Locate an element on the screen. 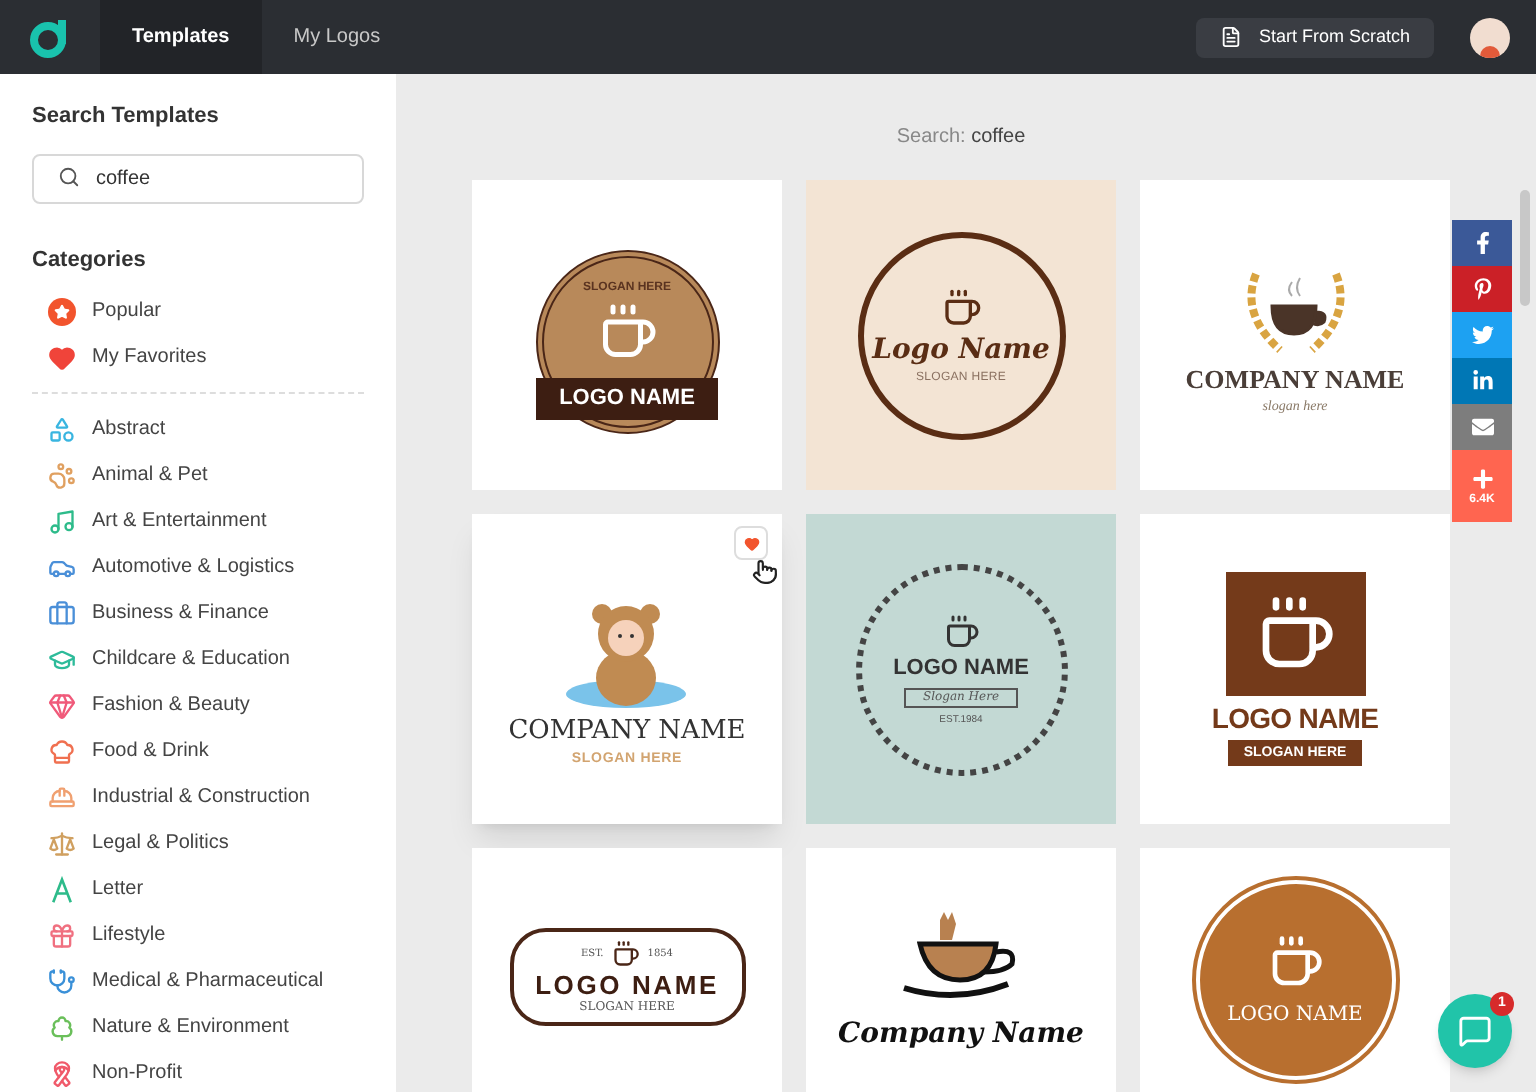 The image size is (1536, 1092). scales-icon is located at coordinates (62, 843).